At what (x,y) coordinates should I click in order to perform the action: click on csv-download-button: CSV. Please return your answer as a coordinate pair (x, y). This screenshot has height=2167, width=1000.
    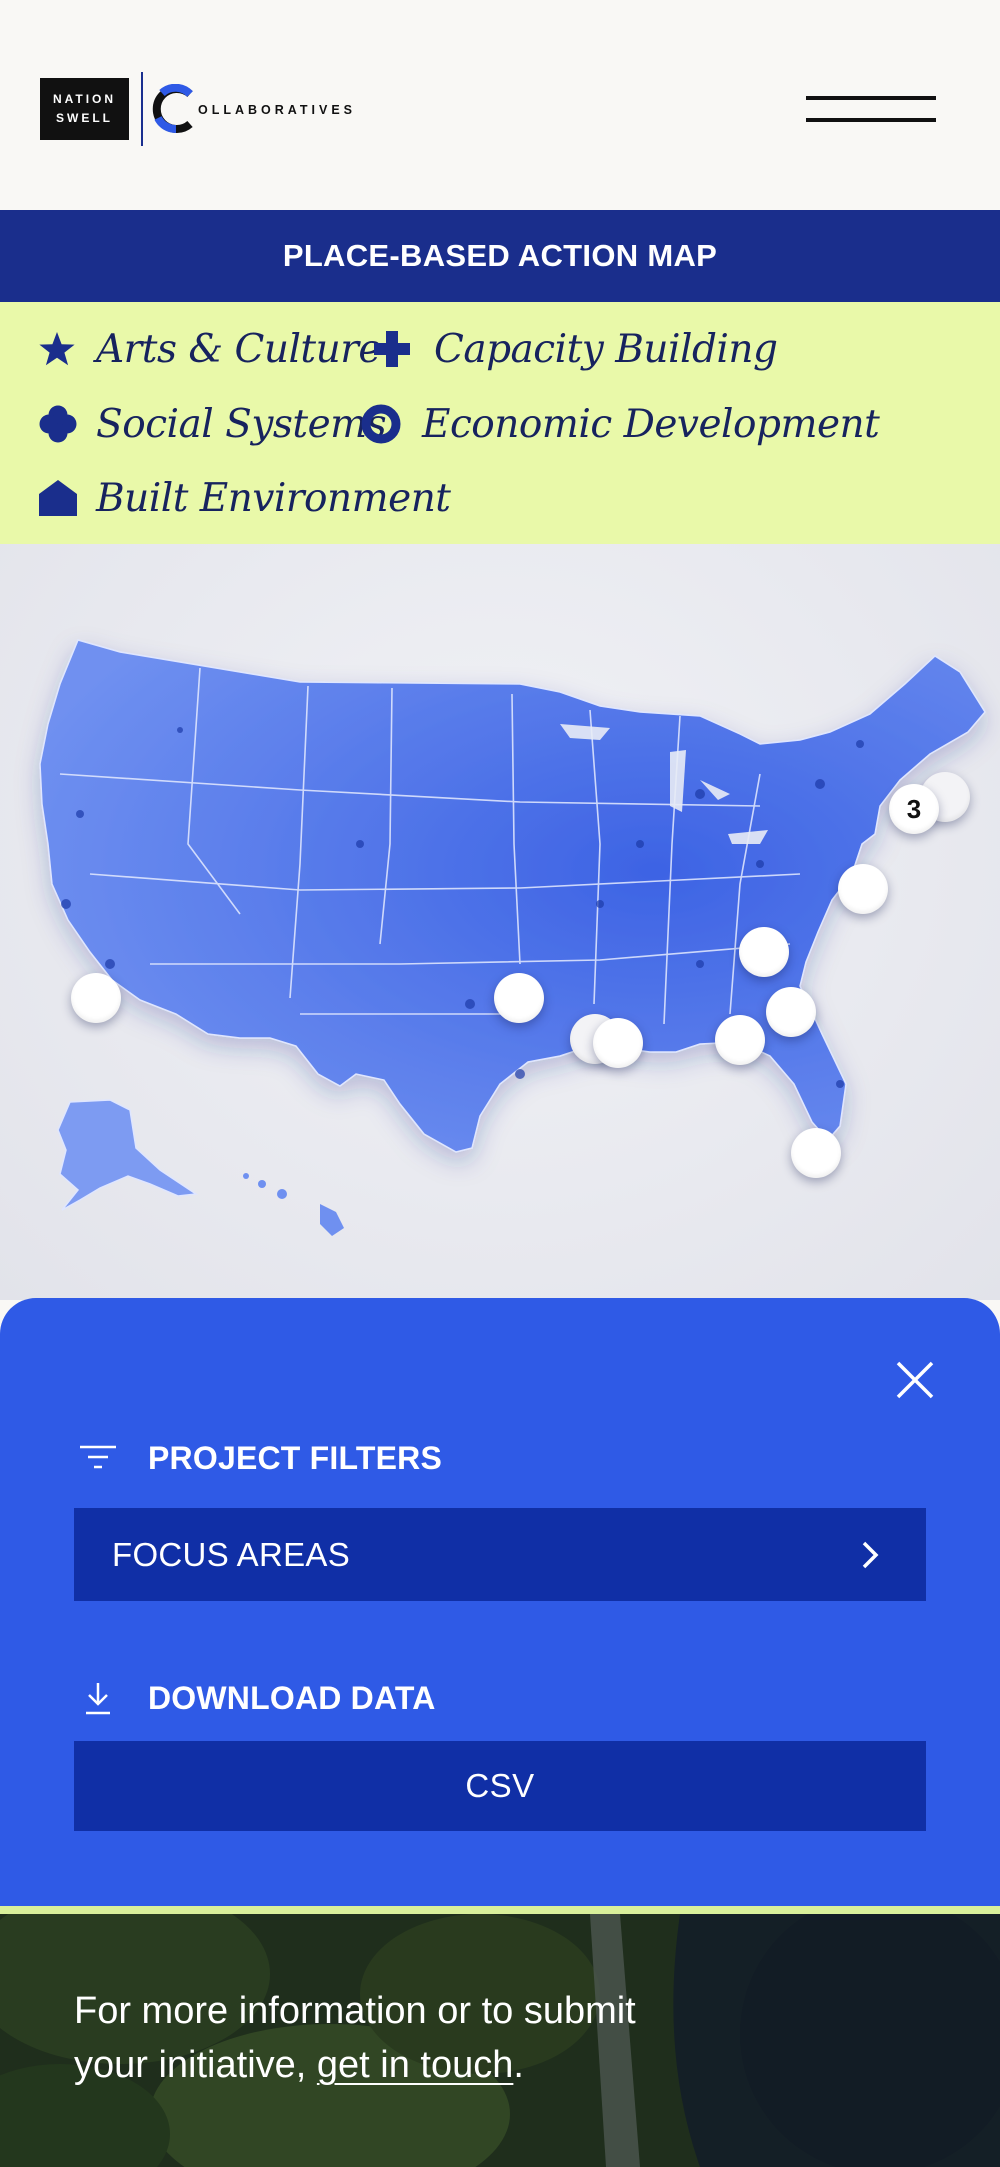
    Looking at the image, I should click on (500, 1786).